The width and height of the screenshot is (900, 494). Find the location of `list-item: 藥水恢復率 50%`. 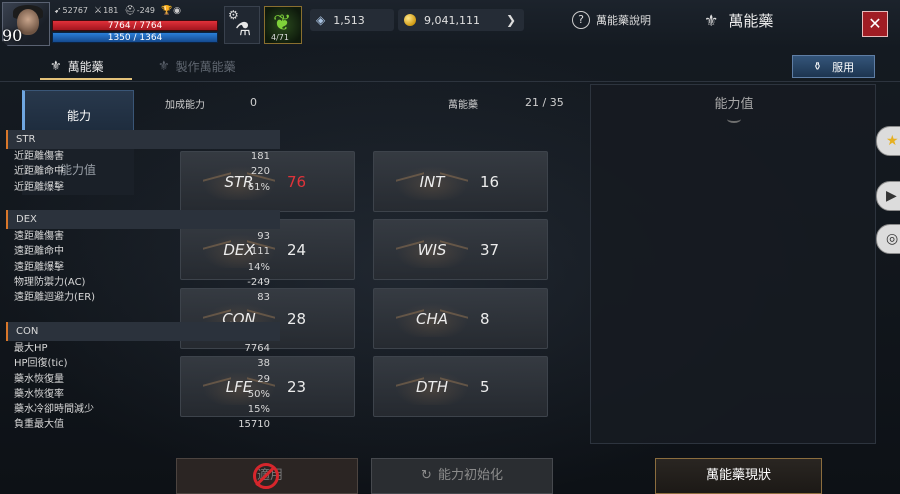

list-item: 藥水恢復率 50% is located at coordinates (143, 394).